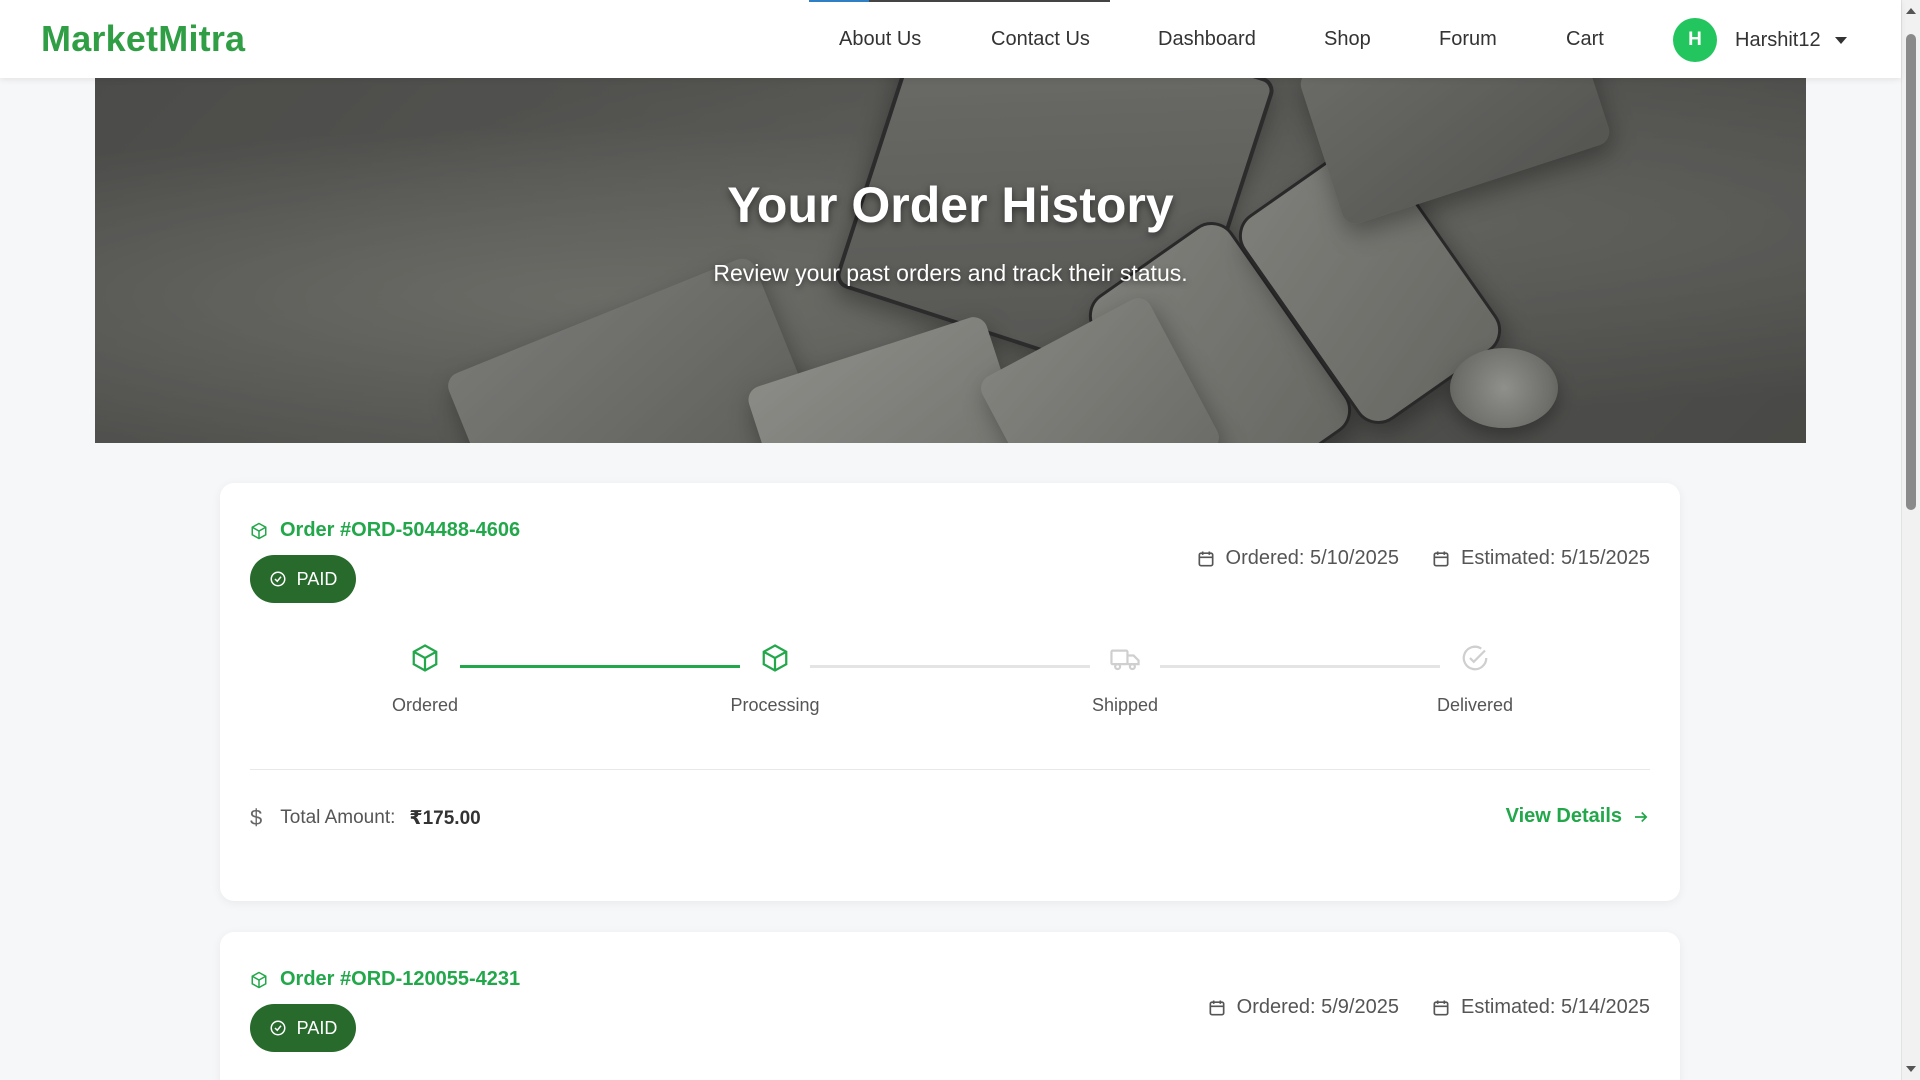 The height and width of the screenshot is (1080, 1920). What do you see at coordinates (1125, 679) in the screenshot?
I see `progress-step-shipped: Shipped` at bounding box center [1125, 679].